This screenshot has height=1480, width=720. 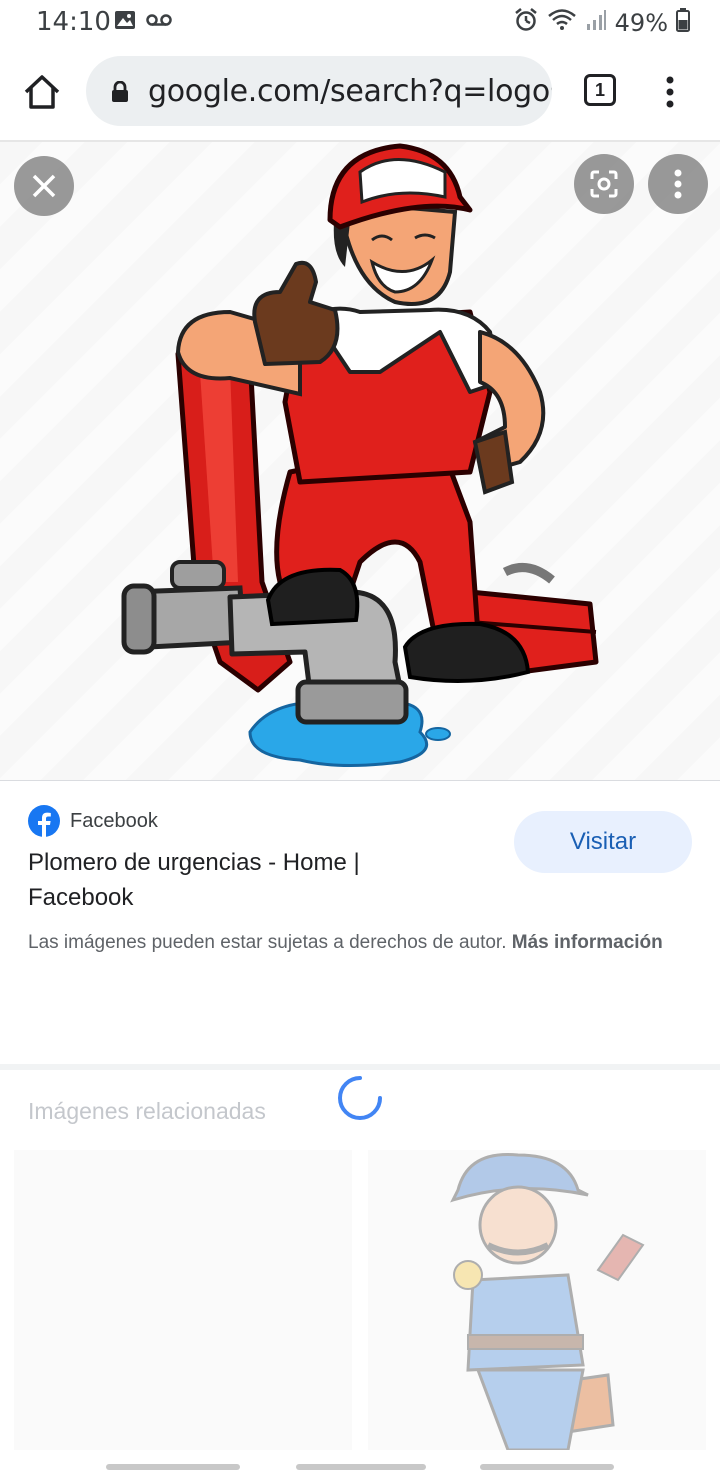 I want to click on menu-icon, so click(x=670, y=92).